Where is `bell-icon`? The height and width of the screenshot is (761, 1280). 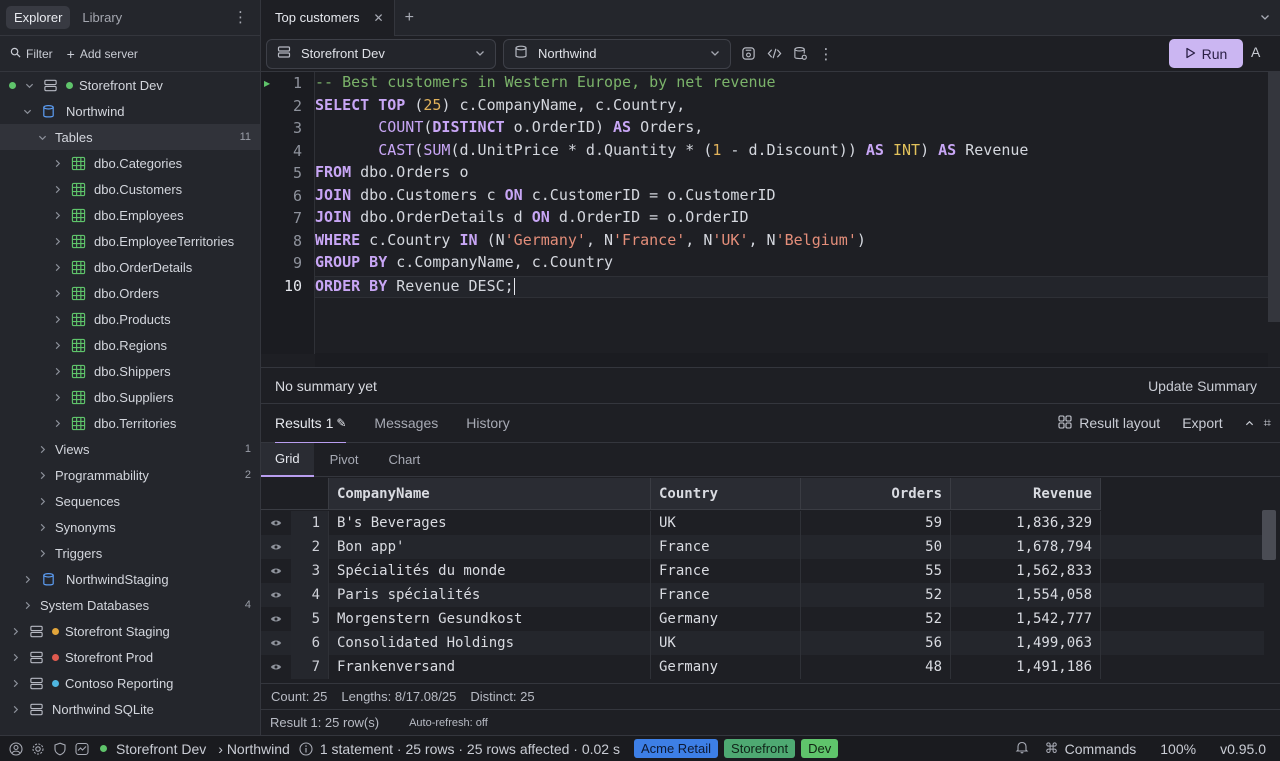
bell-icon is located at coordinates (1022, 748).